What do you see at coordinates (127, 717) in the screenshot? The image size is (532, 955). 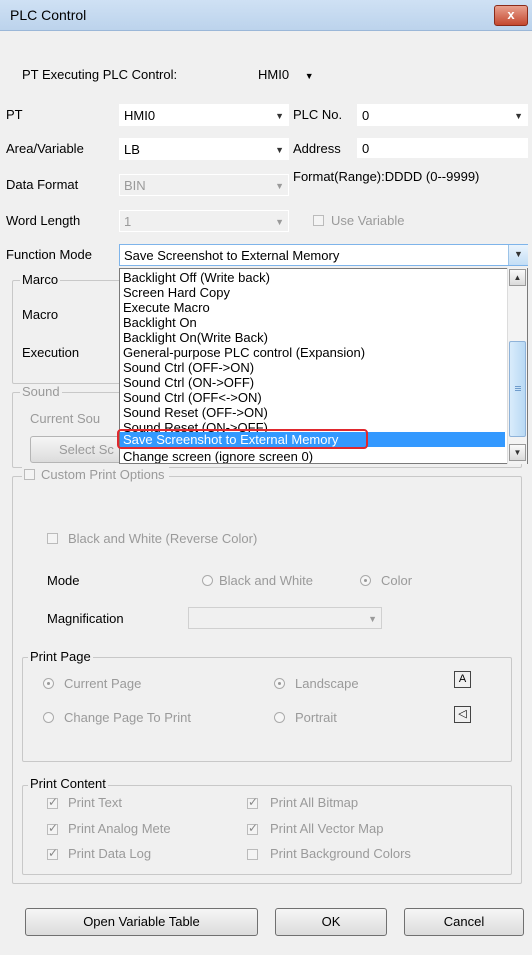 I see `change-page-label: Change Page To Print` at bounding box center [127, 717].